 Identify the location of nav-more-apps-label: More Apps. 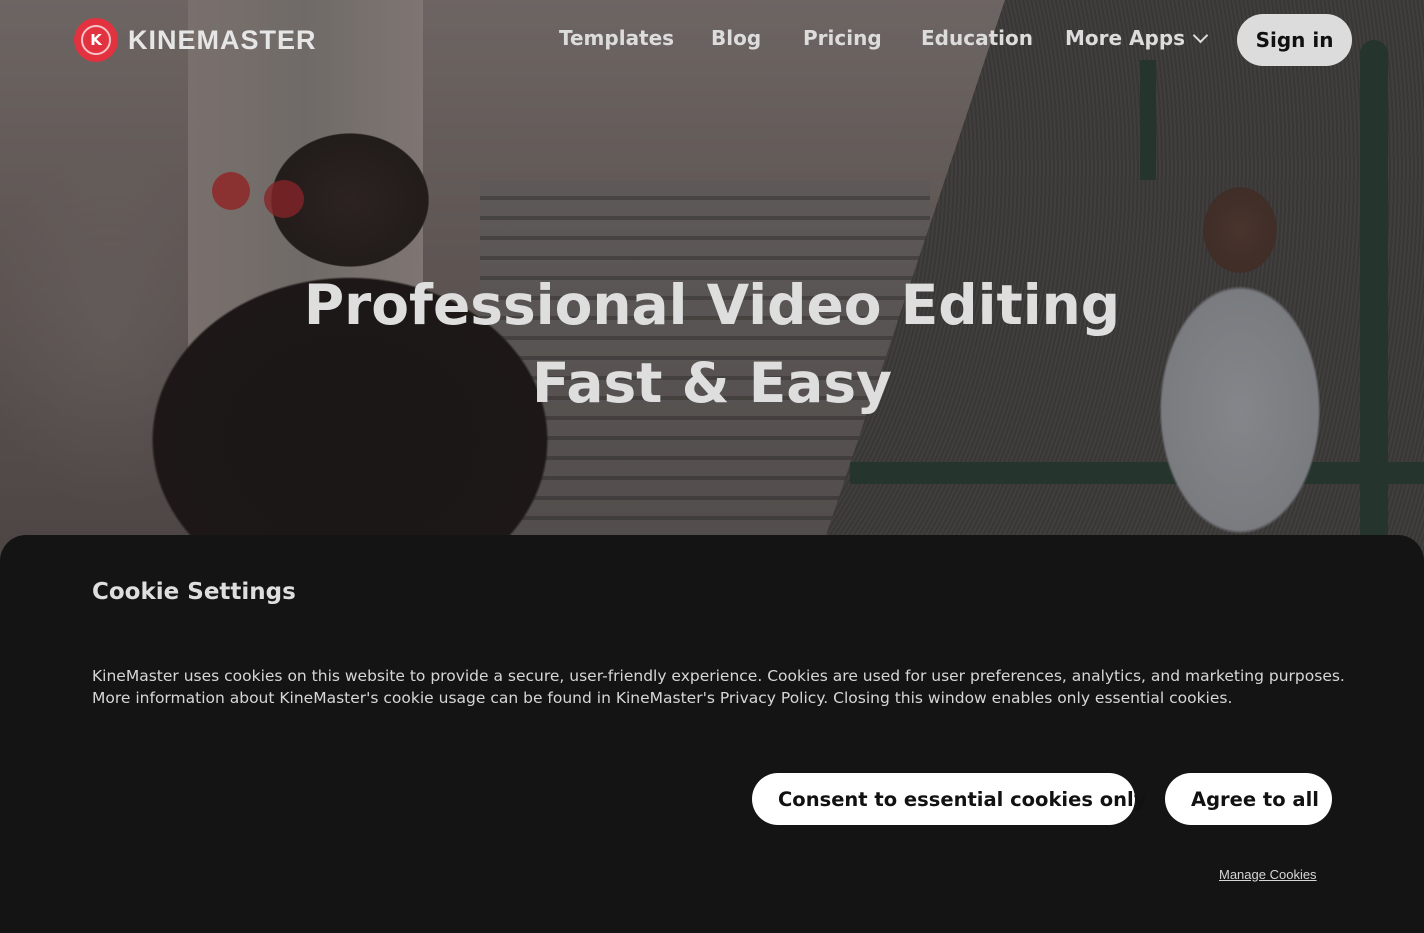
(1125, 38).